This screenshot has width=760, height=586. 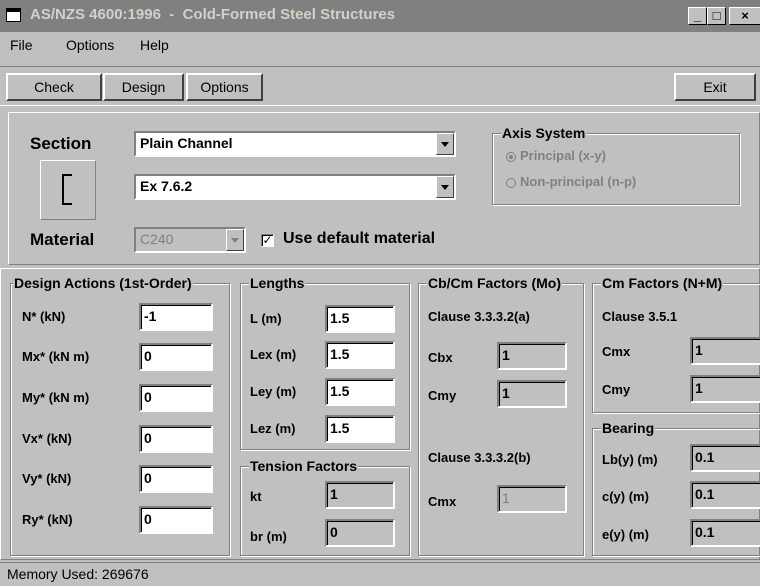 What do you see at coordinates (630, 459) in the screenshot?
I see `lby-label: Lb(y) (m)` at bounding box center [630, 459].